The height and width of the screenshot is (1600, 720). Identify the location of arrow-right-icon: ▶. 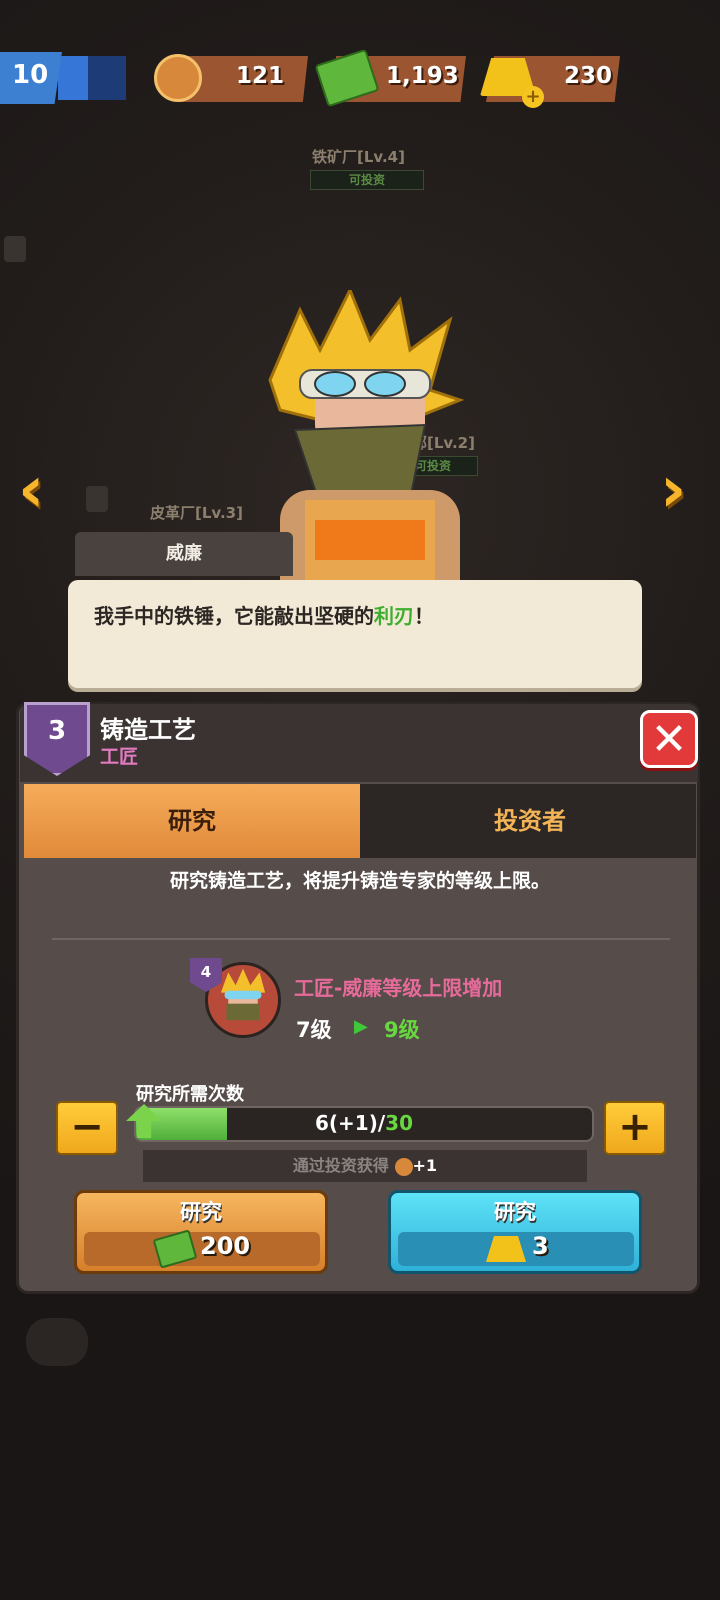
(361, 1026).